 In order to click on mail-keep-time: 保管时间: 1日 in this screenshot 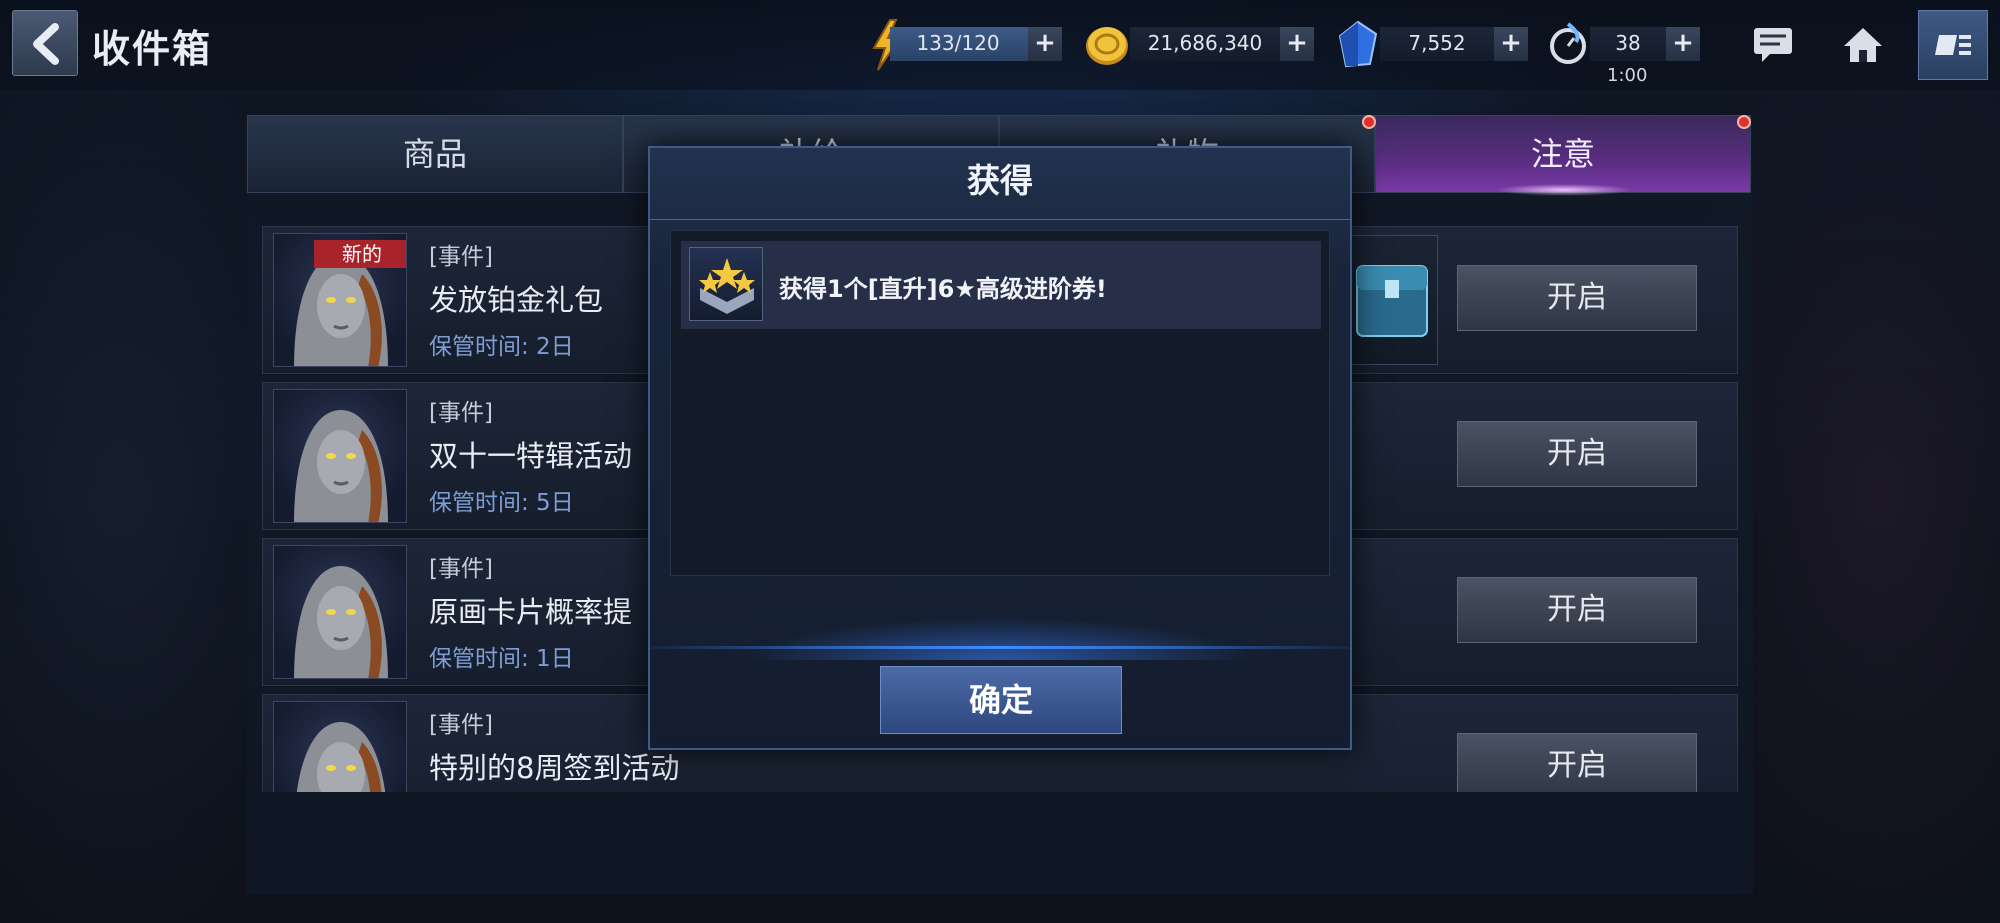, I will do `click(501, 659)`.